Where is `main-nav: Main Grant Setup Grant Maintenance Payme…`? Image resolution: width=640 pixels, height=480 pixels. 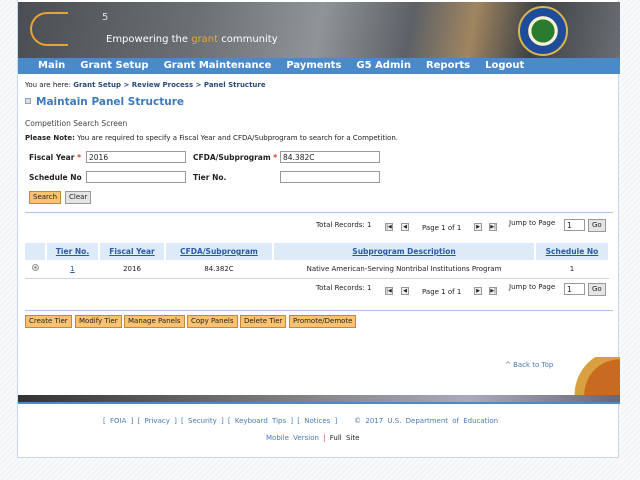
main-nav: Main Grant Setup Grant Maintenance Payme… is located at coordinates (319, 66).